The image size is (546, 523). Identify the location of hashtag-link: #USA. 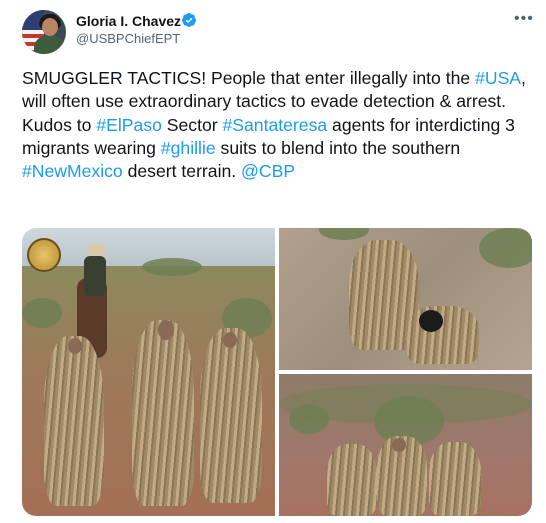
(498, 78).